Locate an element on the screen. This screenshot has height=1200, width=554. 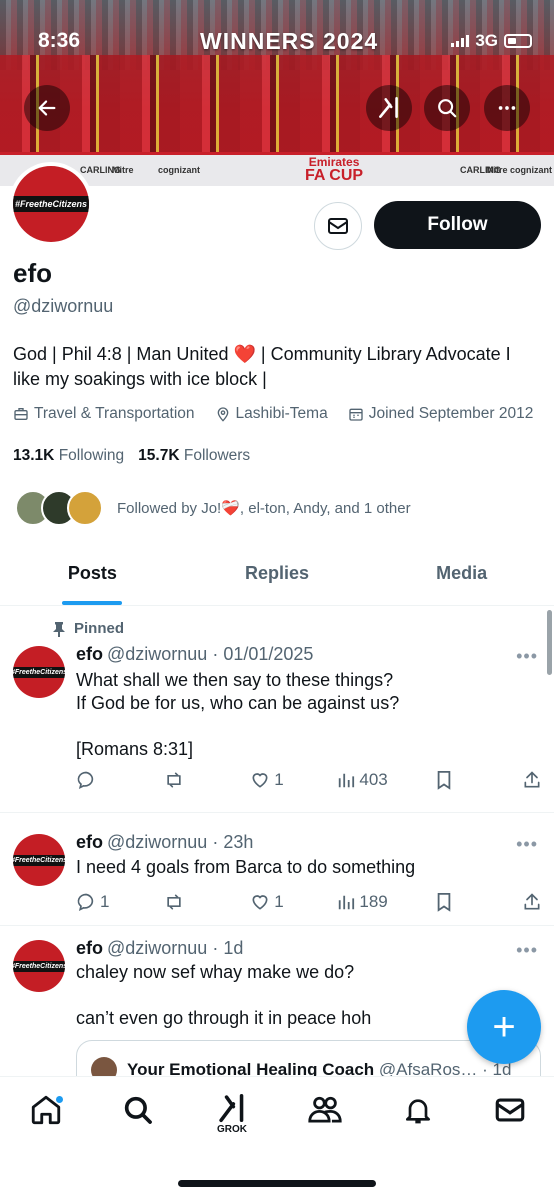
home-indicator is located at coordinates (277, 1183).